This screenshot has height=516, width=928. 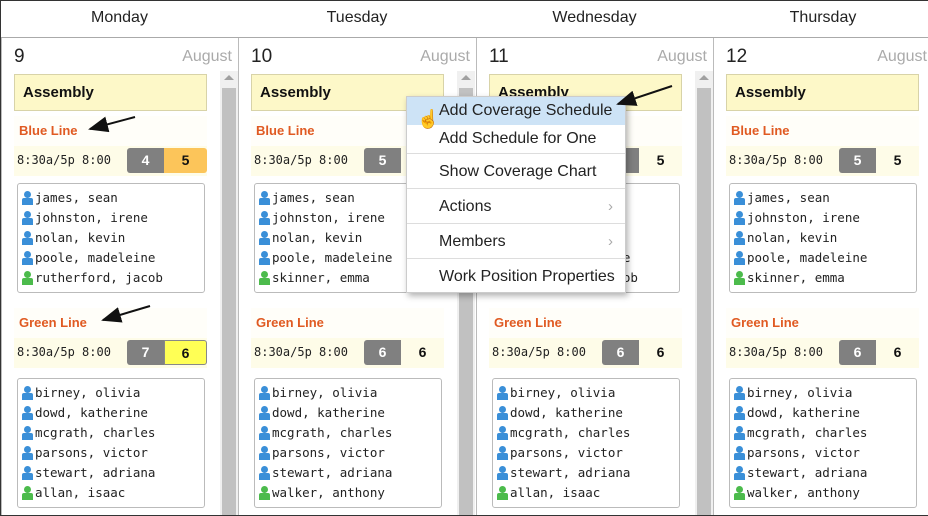 I want to click on shift-row: 8:30a/5p 8:00 7 6, so click(x=110, y=353).